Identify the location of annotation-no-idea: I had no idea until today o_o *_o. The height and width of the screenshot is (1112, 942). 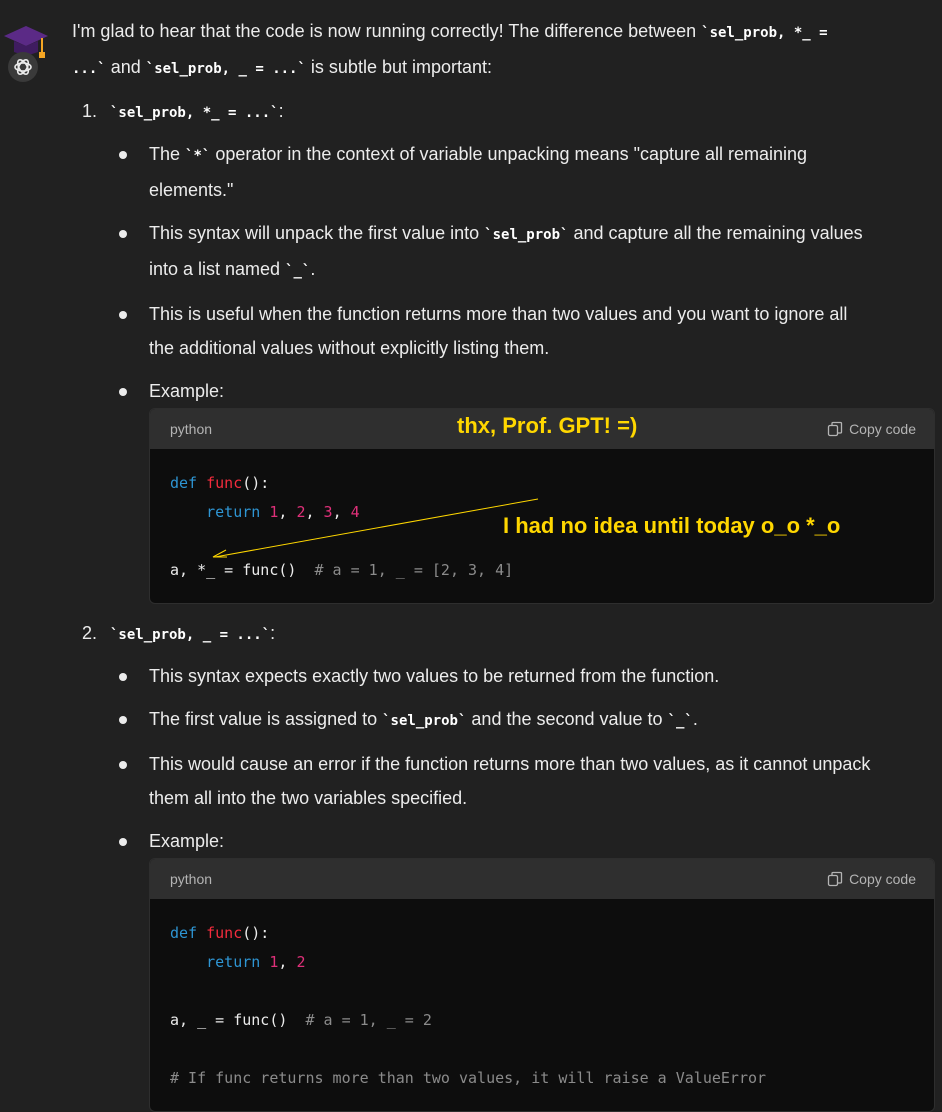
(672, 525).